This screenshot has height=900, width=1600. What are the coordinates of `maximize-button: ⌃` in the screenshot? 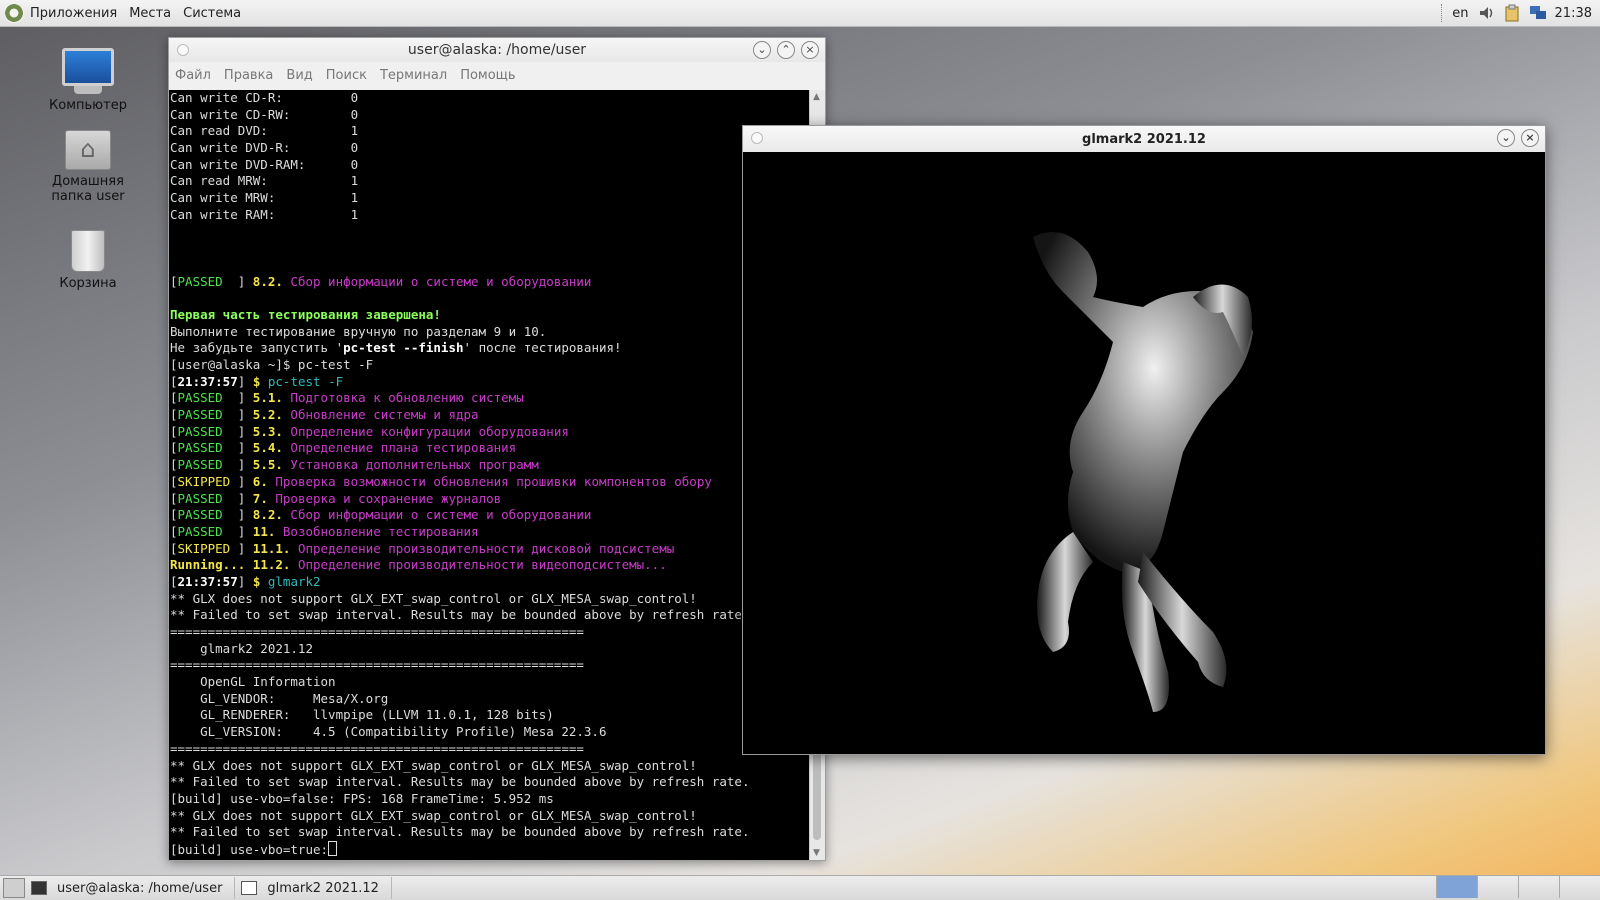 It's located at (786, 50).